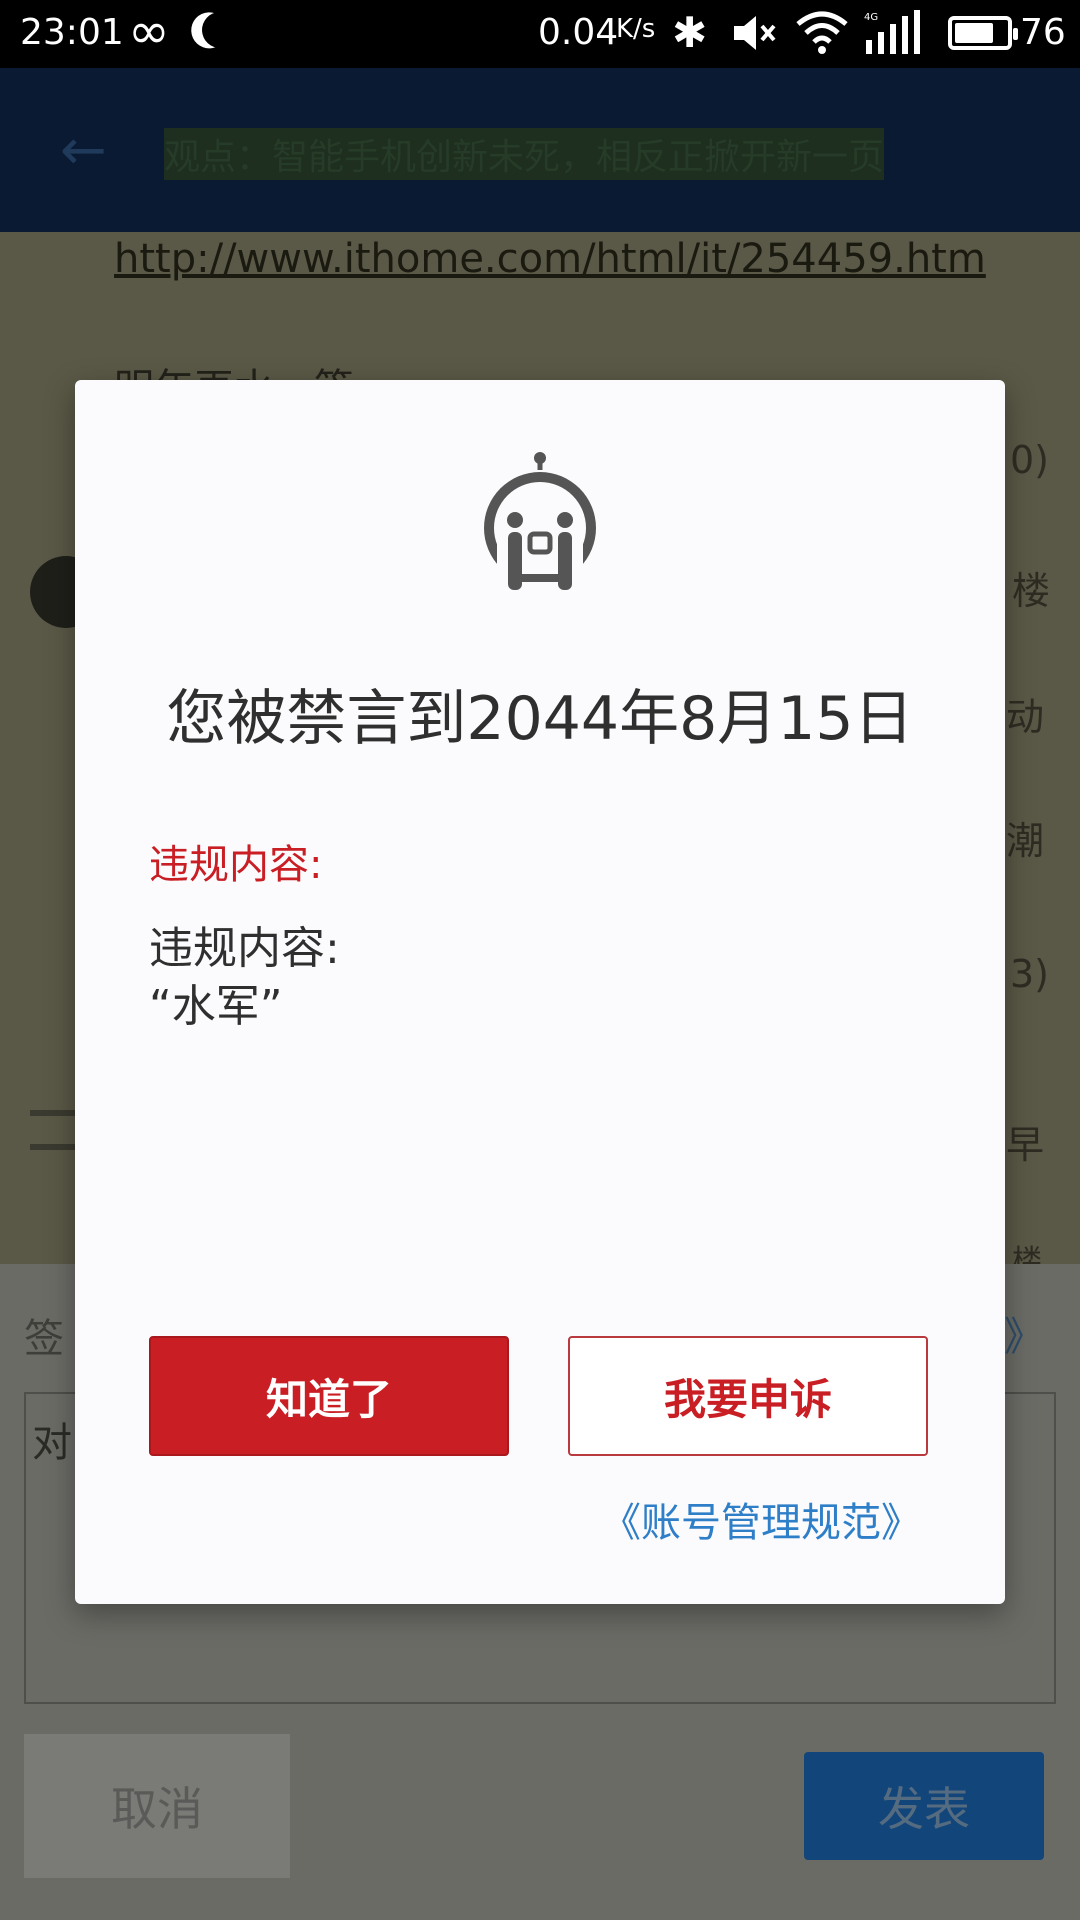  I want to click on layers-icon, so click(53, 1130).